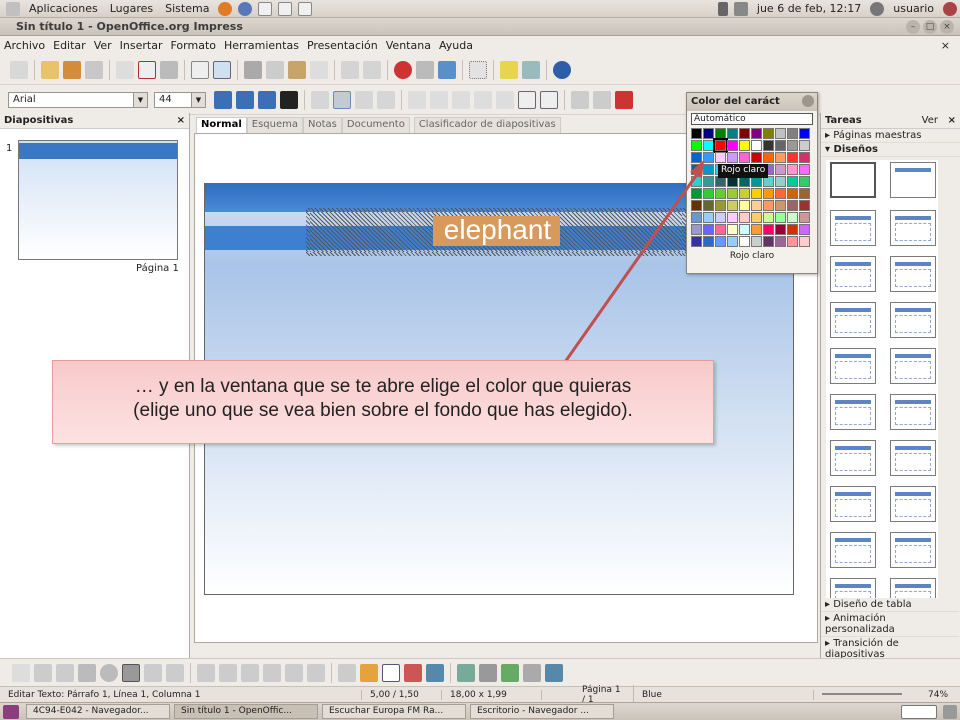 This screenshot has width=960, height=720. I want to click on maximize-icon: □, so click(930, 26).